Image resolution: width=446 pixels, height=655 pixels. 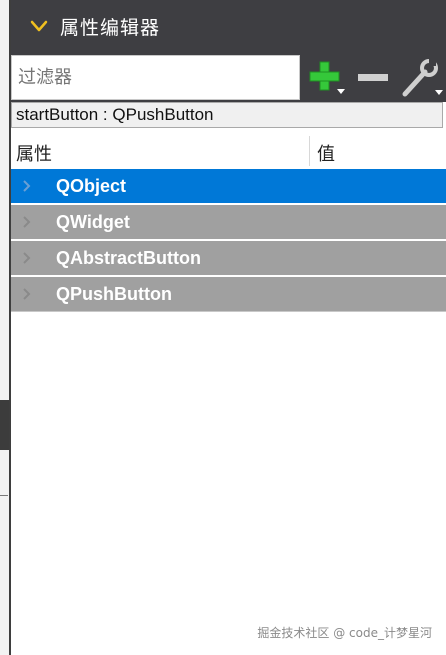 What do you see at coordinates (228, 186) in the screenshot?
I see `tree-row-qobject: QObject` at bounding box center [228, 186].